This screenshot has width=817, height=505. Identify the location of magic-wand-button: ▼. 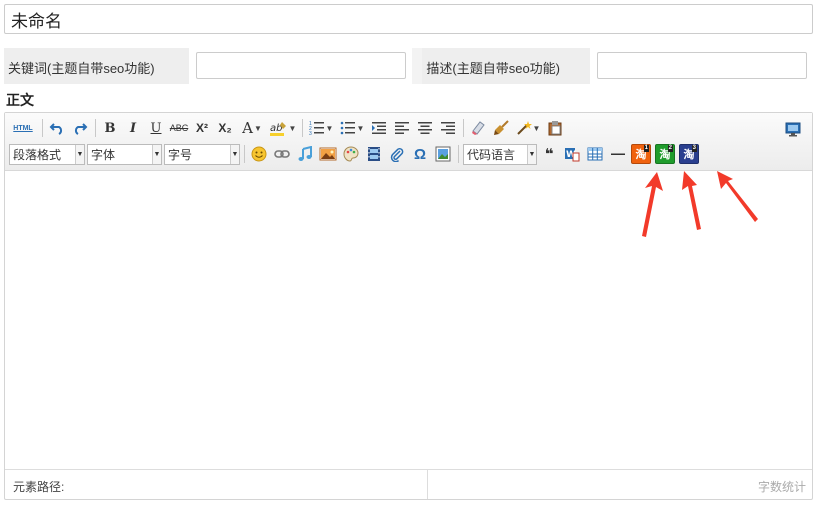
(528, 128).